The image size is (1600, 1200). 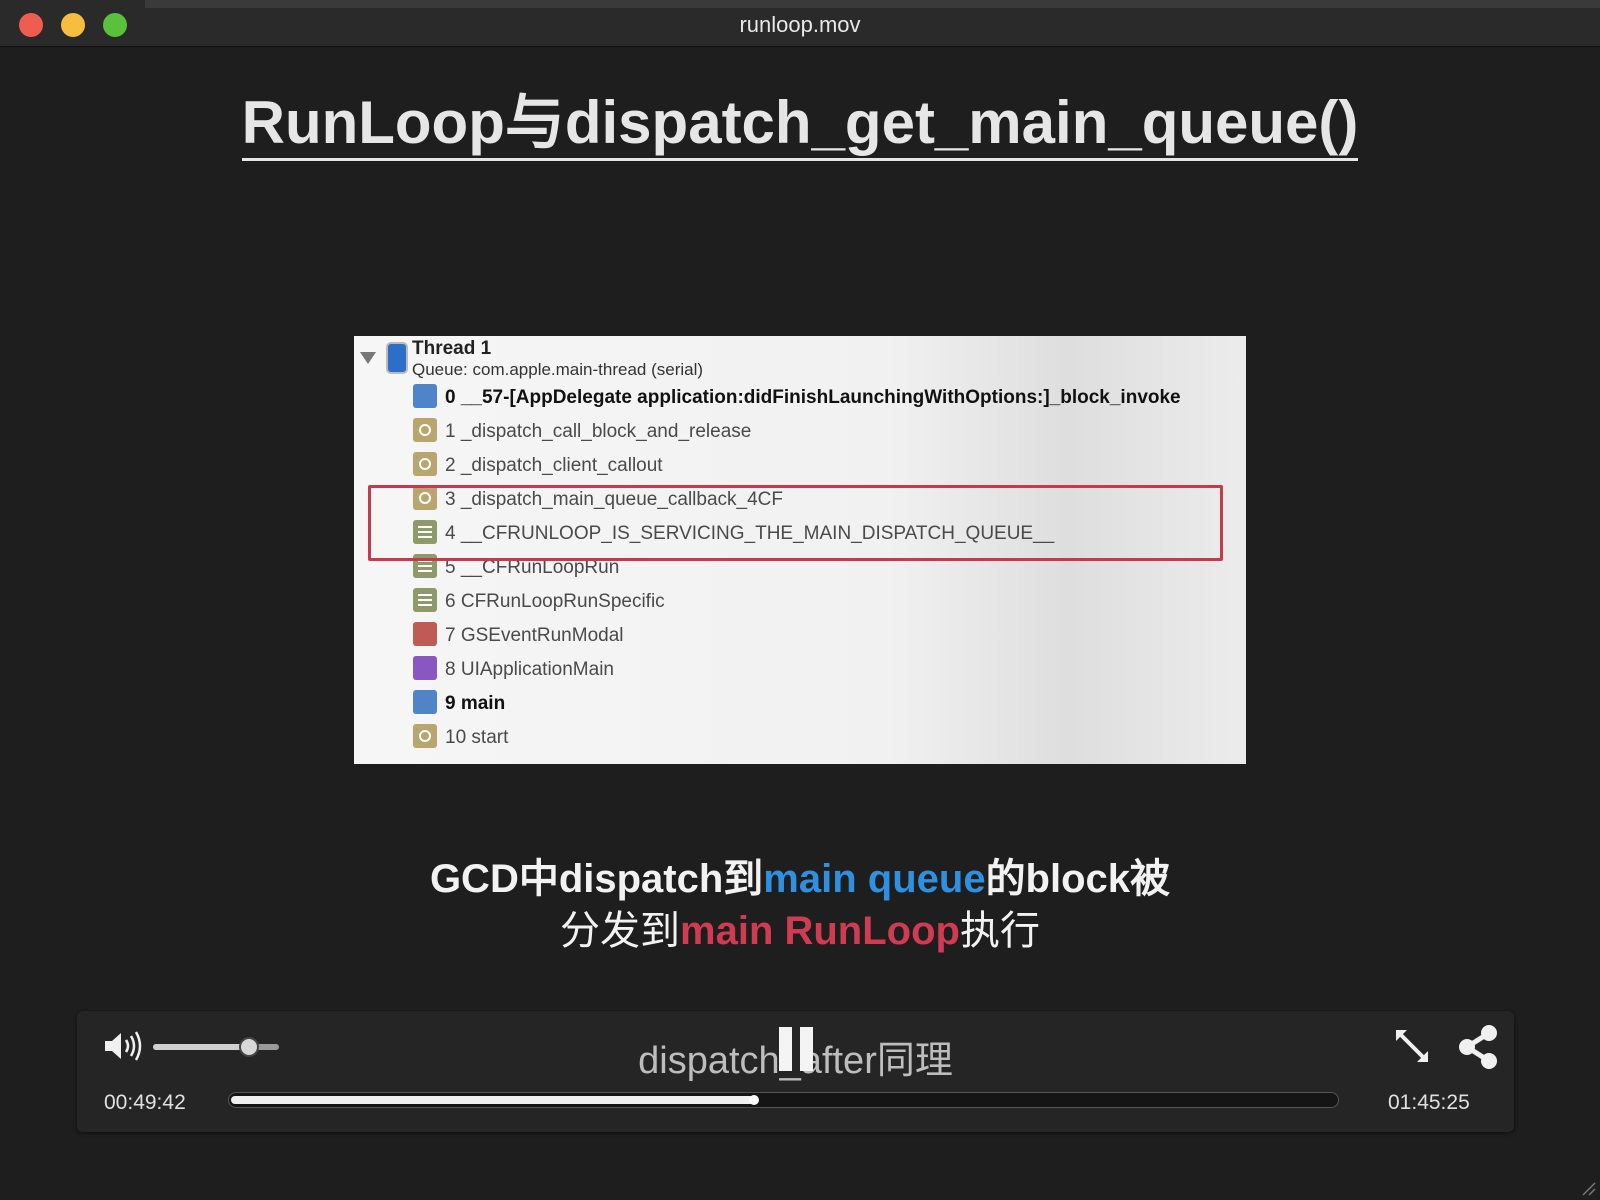 I want to click on progress-bar, so click(x=783, y=1100).